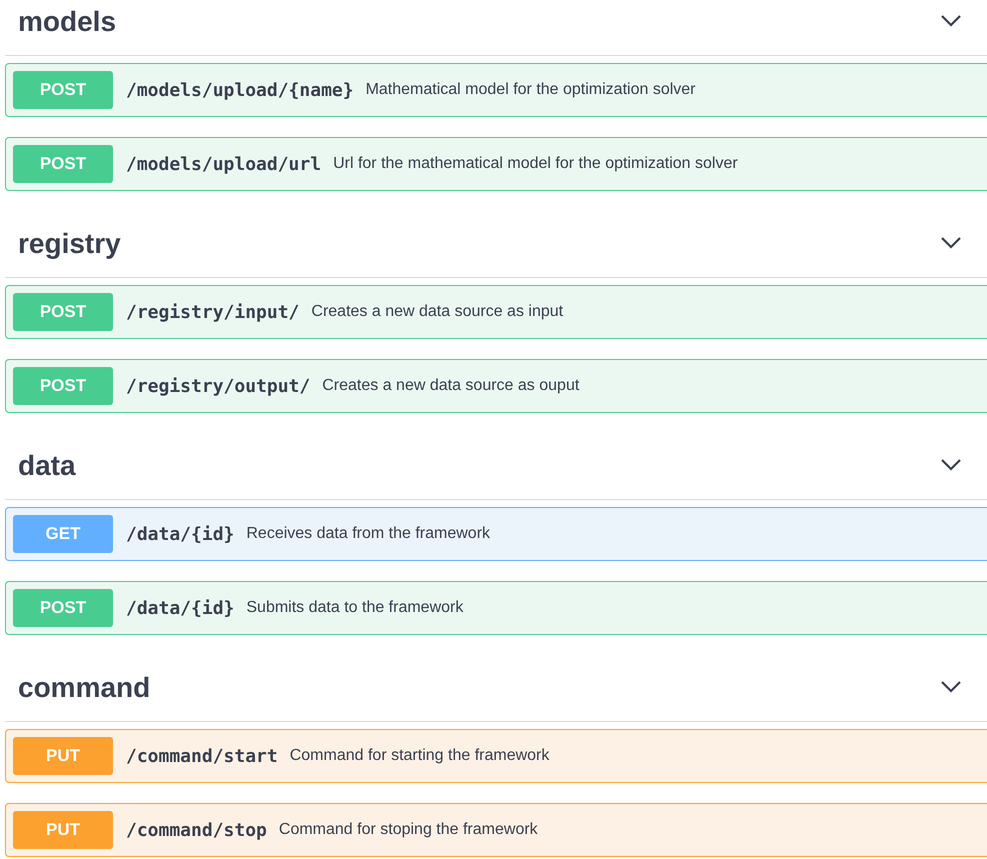 Image resolution: width=987 pixels, height=859 pixels. I want to click on endpoint-summary: Mathematical model for the optimization solver, so click(531, 90).